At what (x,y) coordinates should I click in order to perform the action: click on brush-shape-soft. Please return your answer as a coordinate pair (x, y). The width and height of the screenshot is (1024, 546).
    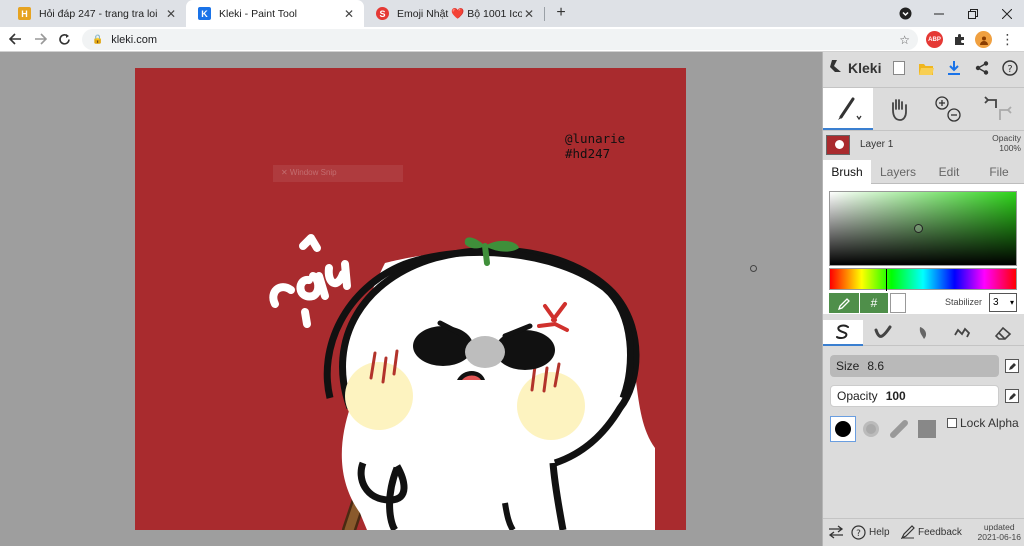
    Looking at the image, I should click on (871, 429).